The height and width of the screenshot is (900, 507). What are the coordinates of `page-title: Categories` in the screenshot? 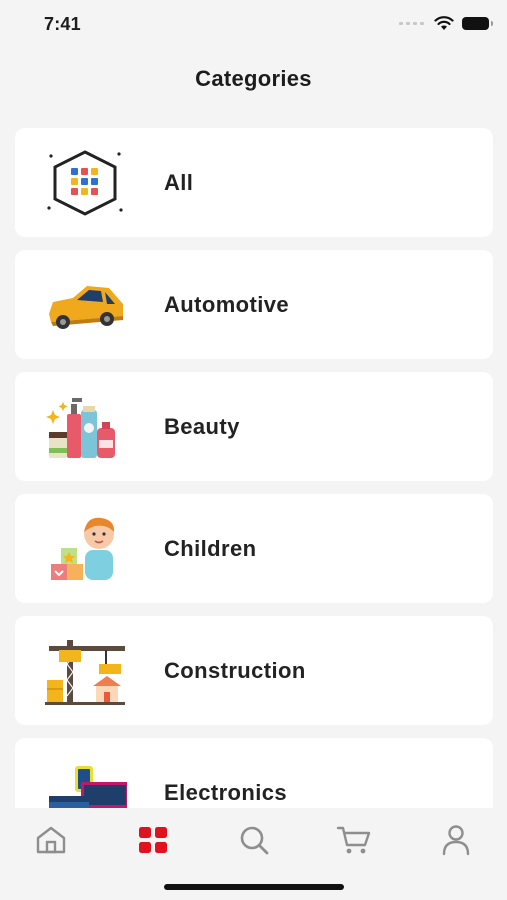 It's located at (253, 78).